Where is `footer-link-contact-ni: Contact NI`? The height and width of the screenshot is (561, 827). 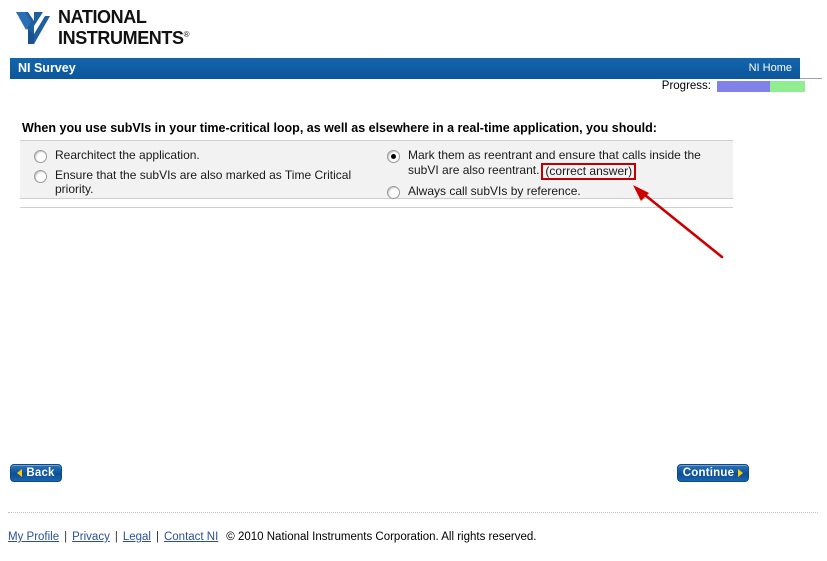
footer-link-contact-ni: Contact NI is located at coordinates (191, 537).